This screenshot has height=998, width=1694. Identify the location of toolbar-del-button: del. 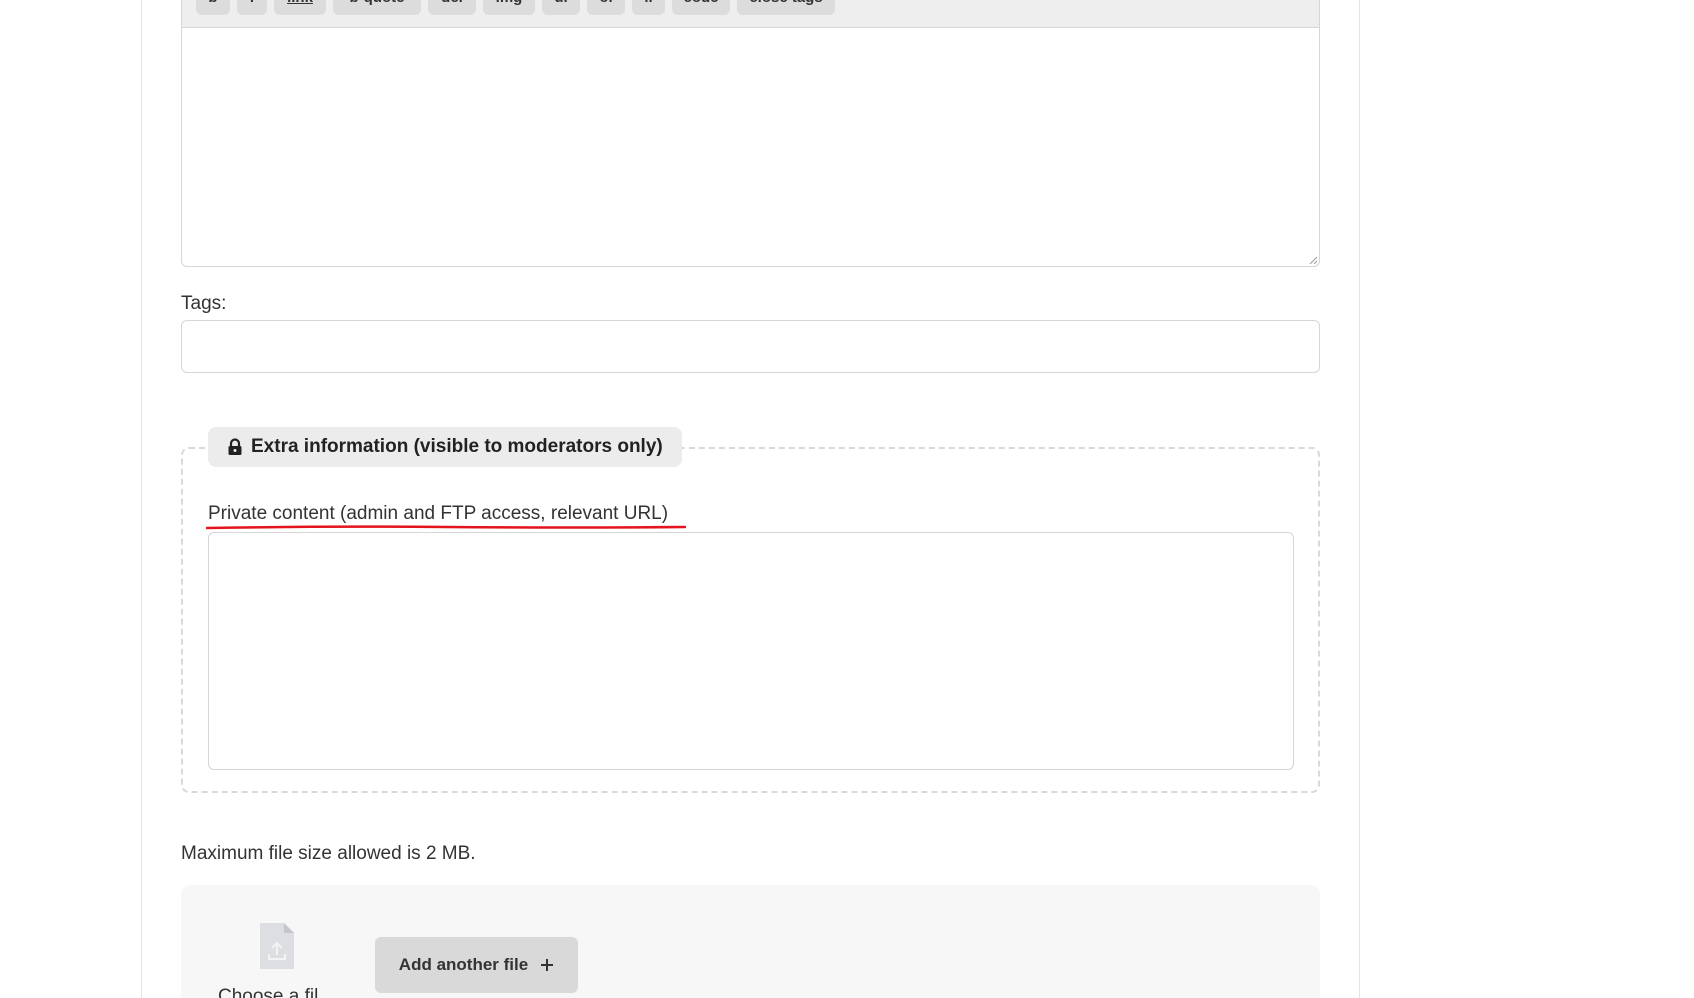
(452, 7).